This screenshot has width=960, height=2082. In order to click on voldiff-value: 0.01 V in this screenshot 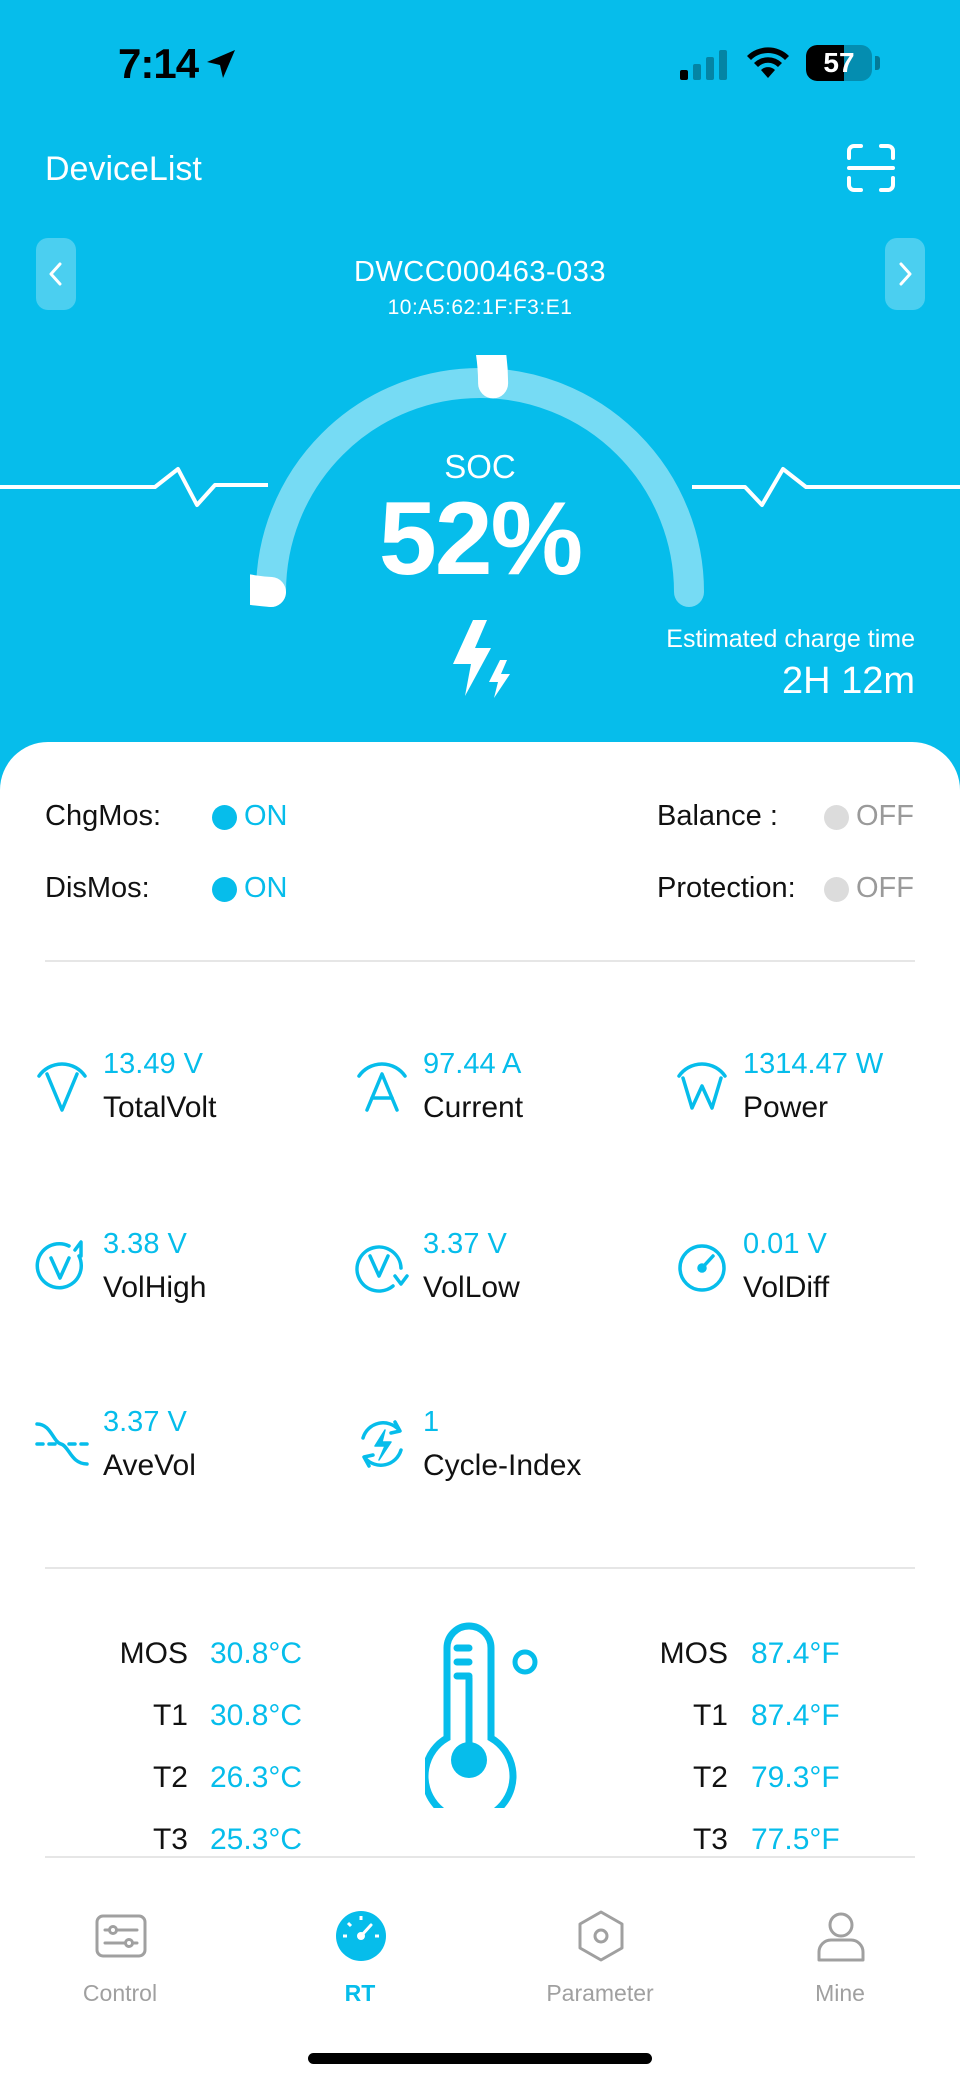, I will do `click(785, 1244)`.